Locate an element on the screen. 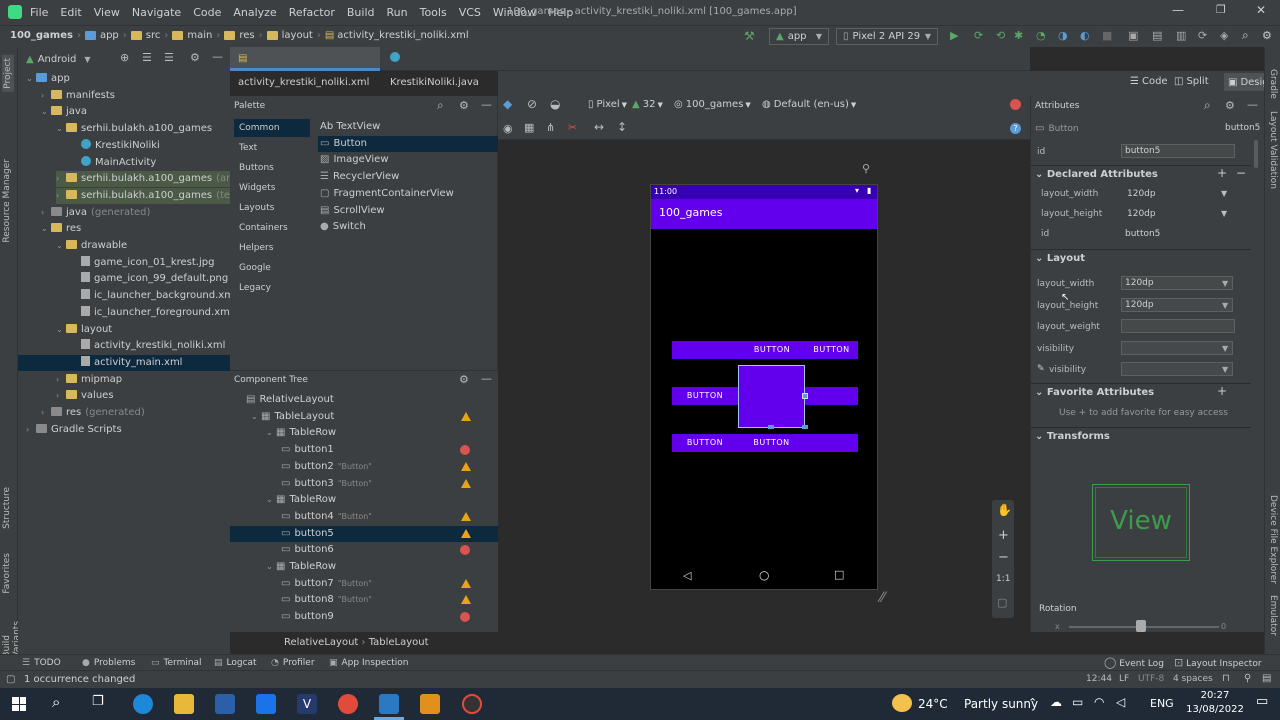 This screenshot has height=720, width=1280. menu-view: View is located at coordinates (107, 12).